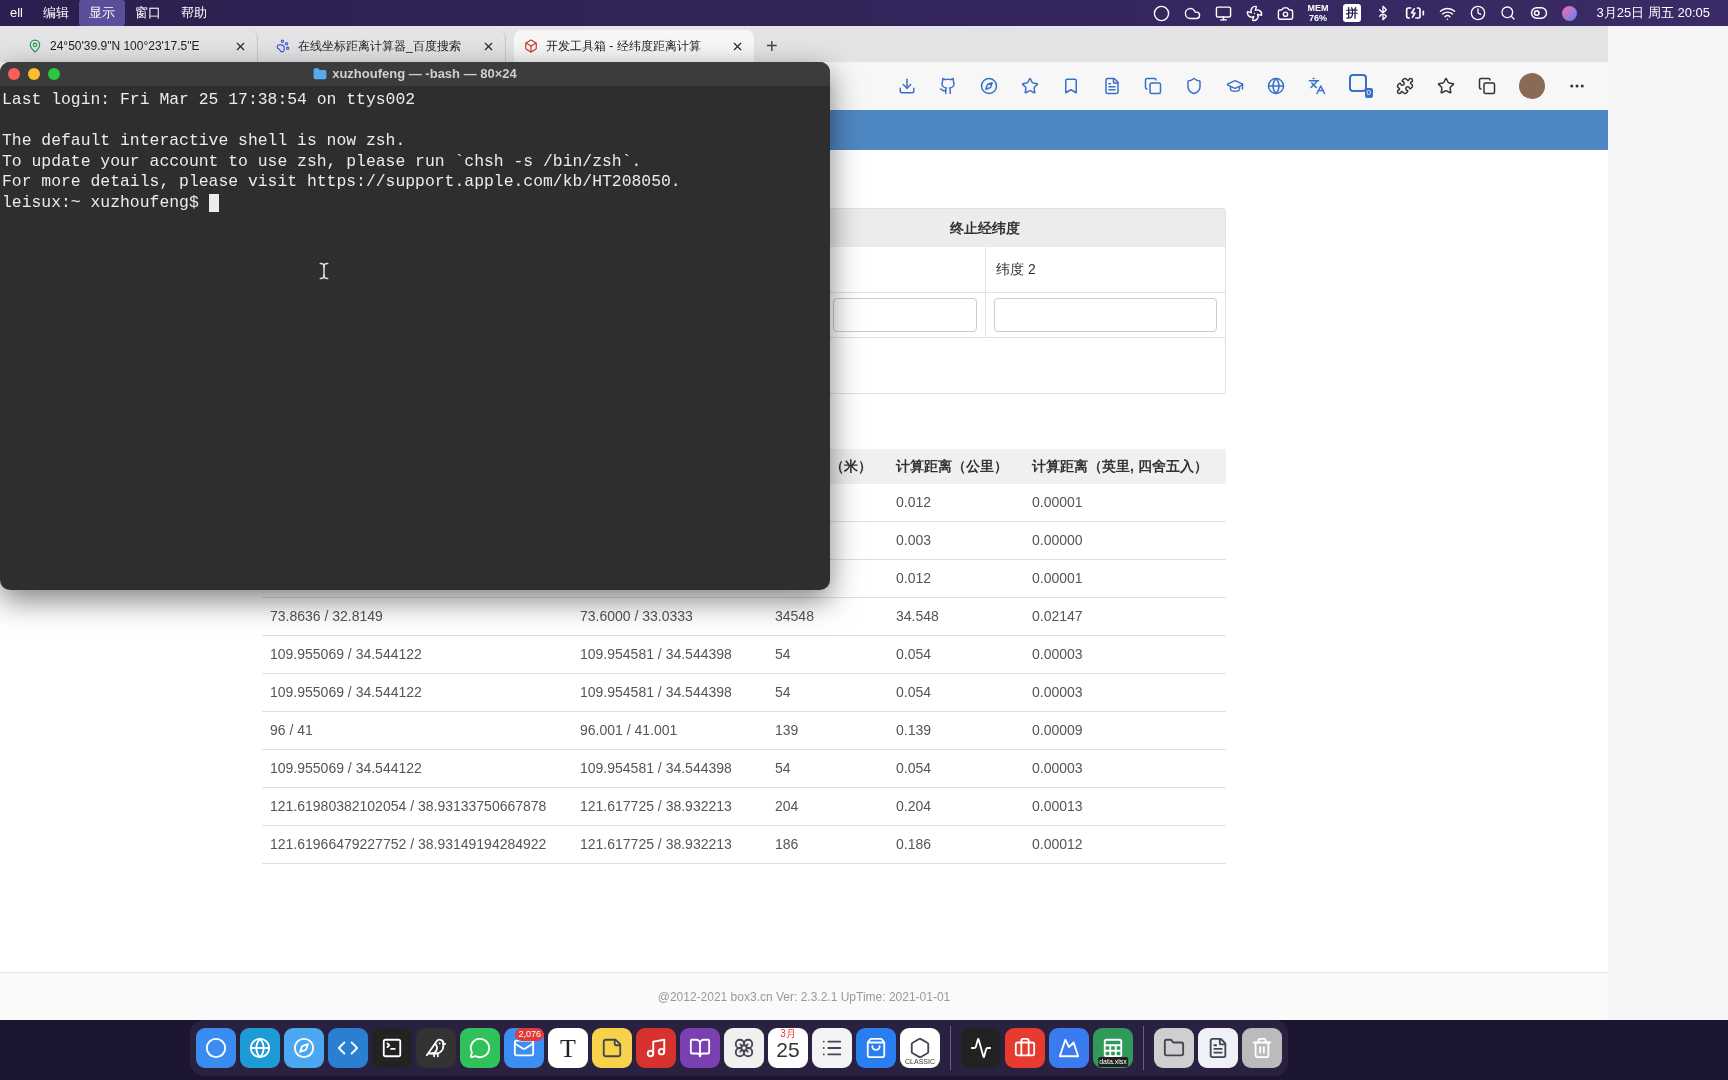 This screenshot has width=1728, height=1080. What do you see at coordinates (1507, 13) in the screenshot?
I see `search-icon` at bounding box center [1507, 13].